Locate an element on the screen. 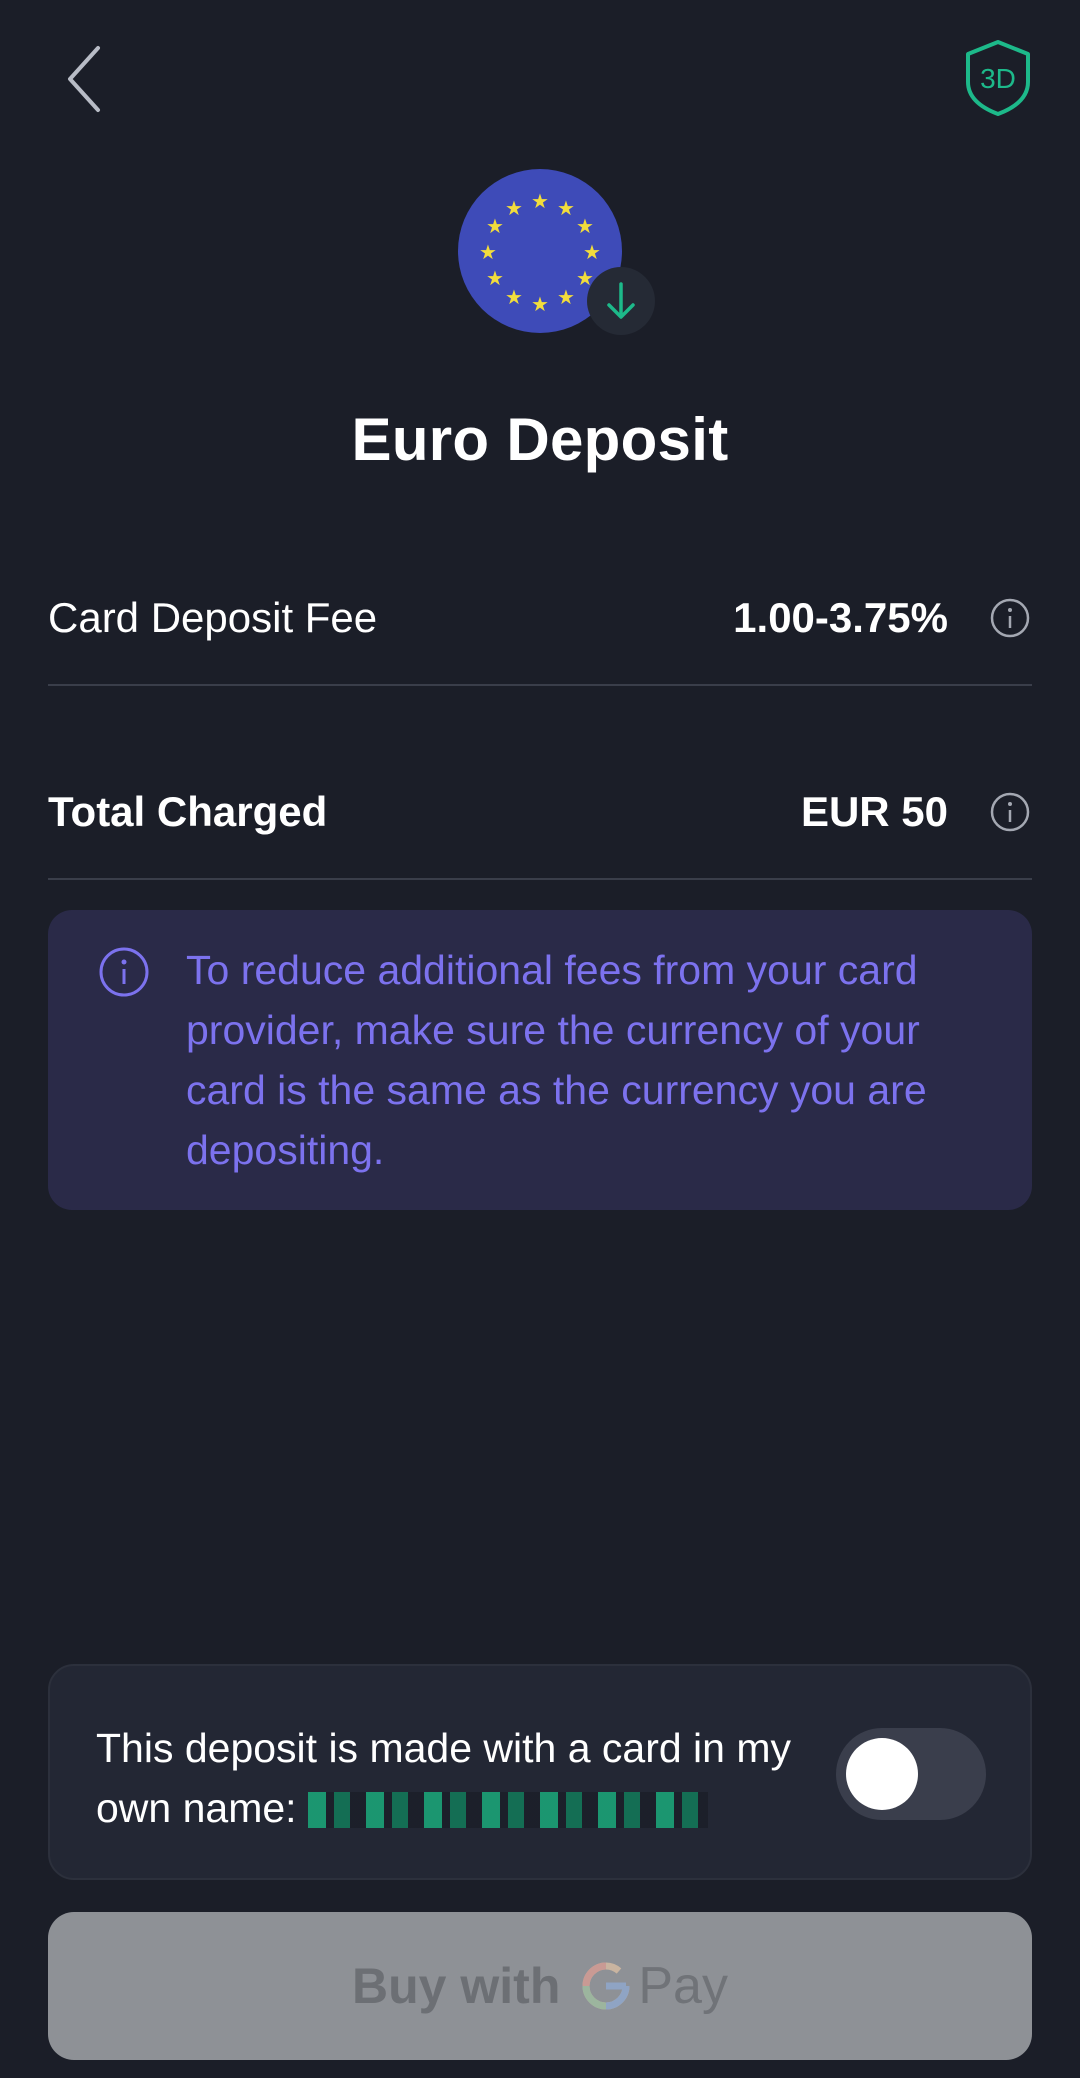 The image size is (1080, 2078). buy-with-label: Buy with is located at coordinates (456, 1986).